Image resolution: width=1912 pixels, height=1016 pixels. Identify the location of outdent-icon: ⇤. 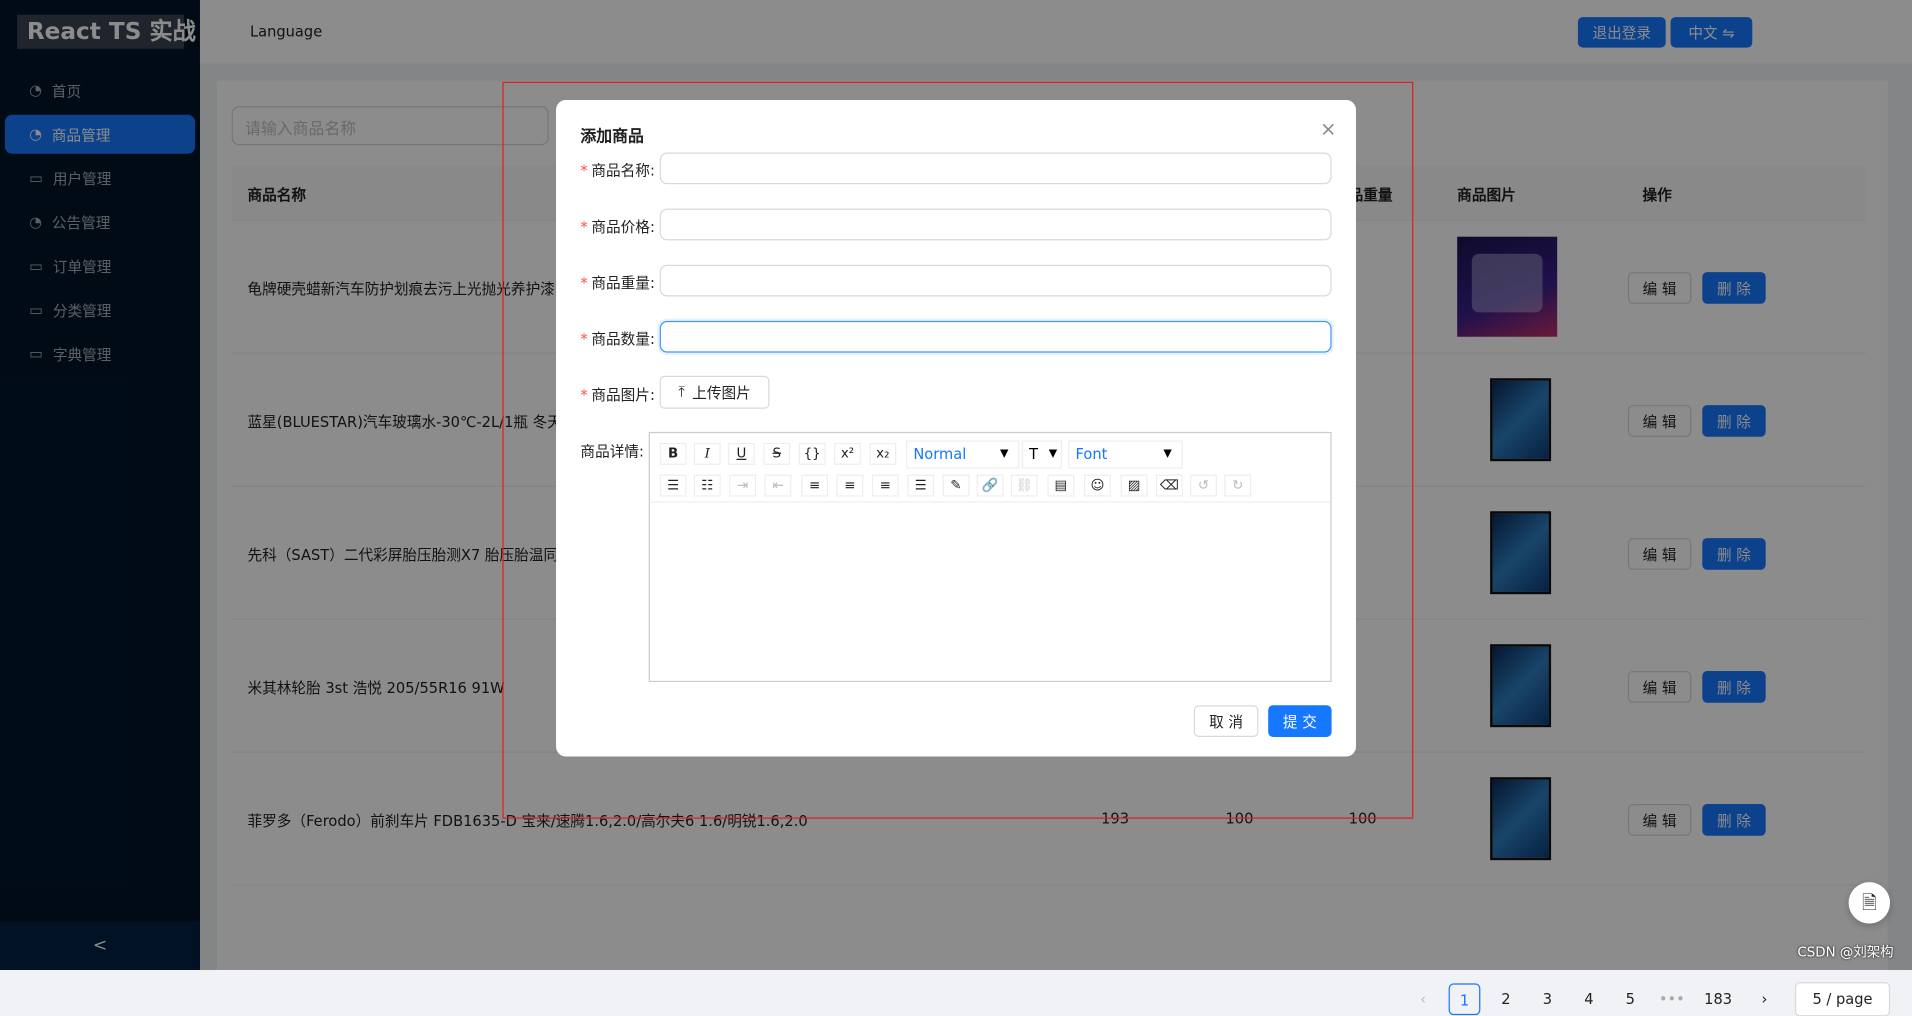
(778, 485).